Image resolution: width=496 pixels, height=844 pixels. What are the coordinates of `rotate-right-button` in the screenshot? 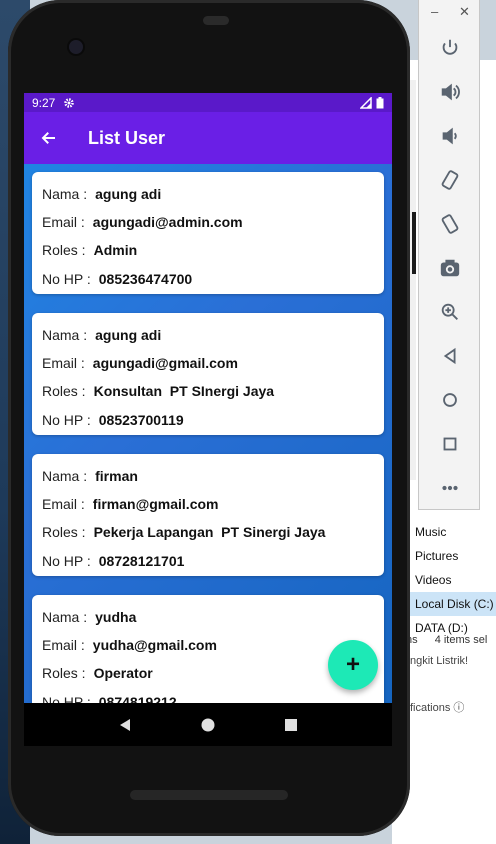 It's located at (450, 224).